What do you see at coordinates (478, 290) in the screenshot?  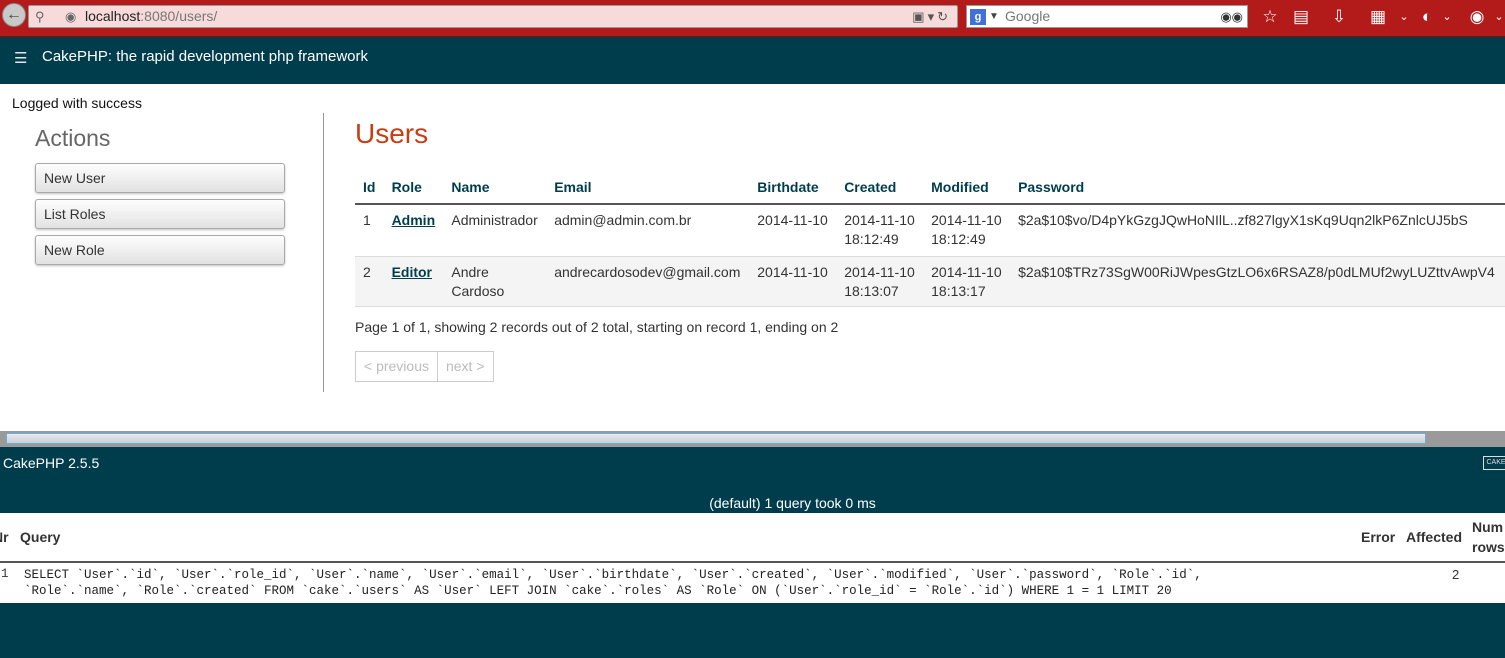 I see `name-line: Cardoso` at bounding box center [478, 290].